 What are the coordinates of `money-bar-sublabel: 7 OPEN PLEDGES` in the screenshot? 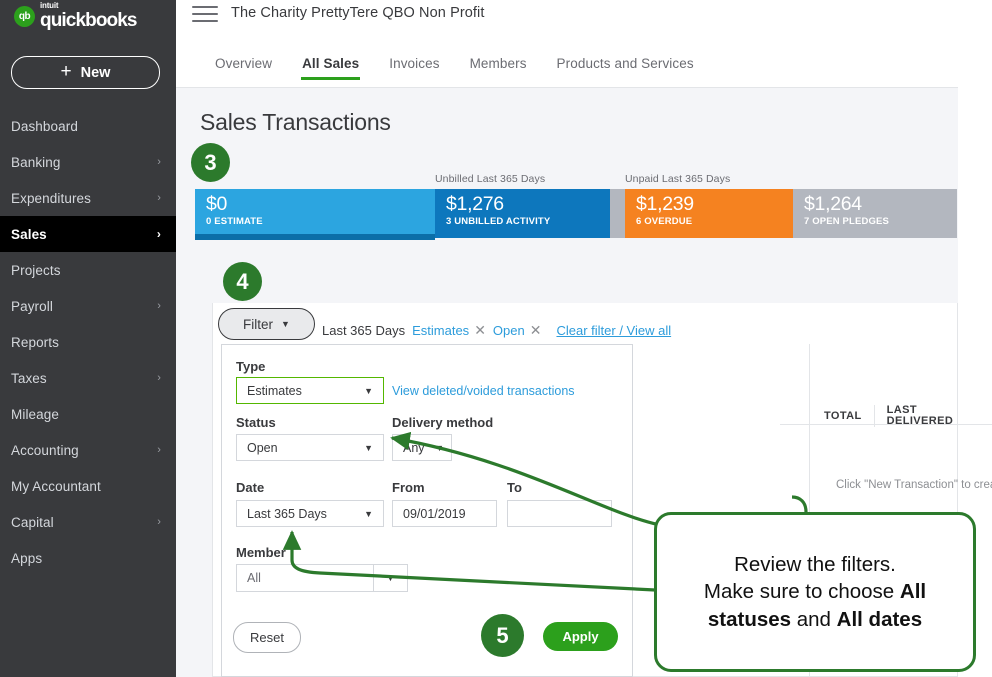 It's located at (846, 222).